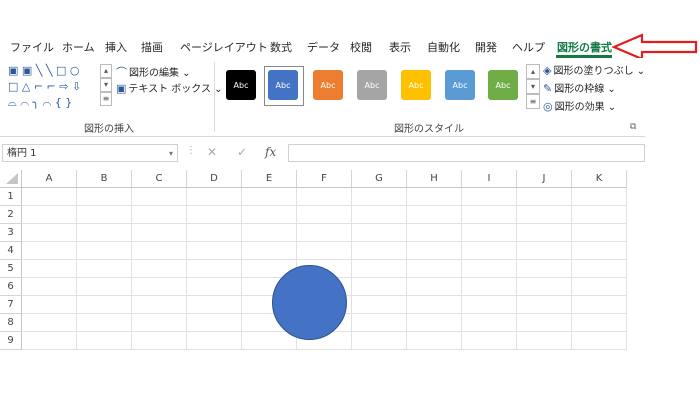 Image resolution: width=700 pixels, height=394 pixels. Describe the element at coordinates (49, 179) in the screenshot. I see `column-header: A` at that location.